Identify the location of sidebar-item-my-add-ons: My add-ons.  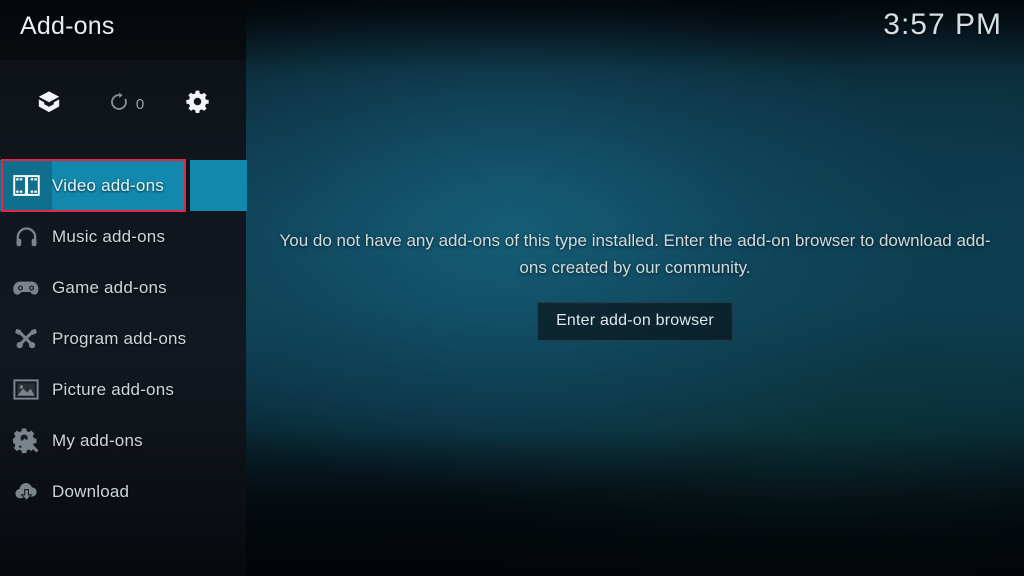
(123, 440).